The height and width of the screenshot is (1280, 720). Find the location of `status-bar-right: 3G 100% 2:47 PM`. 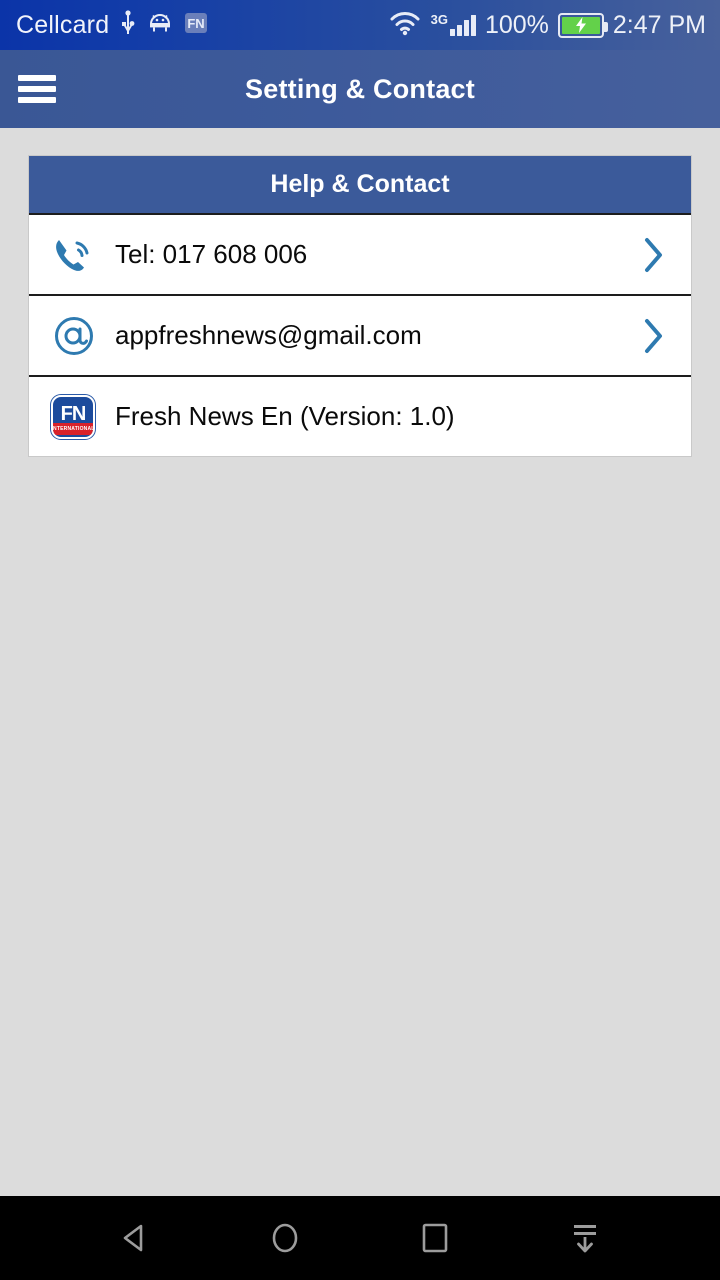

status-bar-right: 3G 100% 2:47 PM is located at coordinates (547, 25).